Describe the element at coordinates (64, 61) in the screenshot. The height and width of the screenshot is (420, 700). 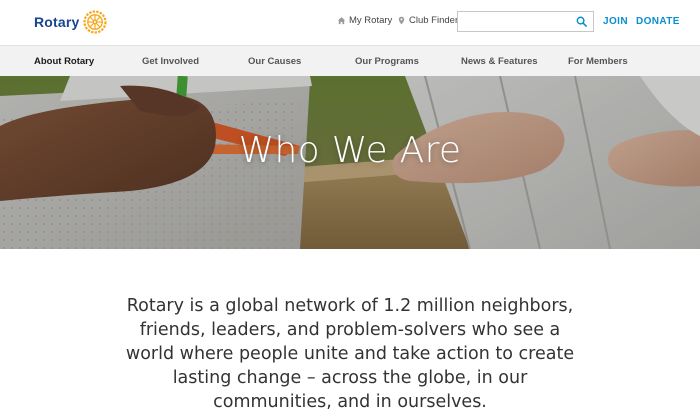
I see `nav-item-about-rotary: About Rotary` at that location.